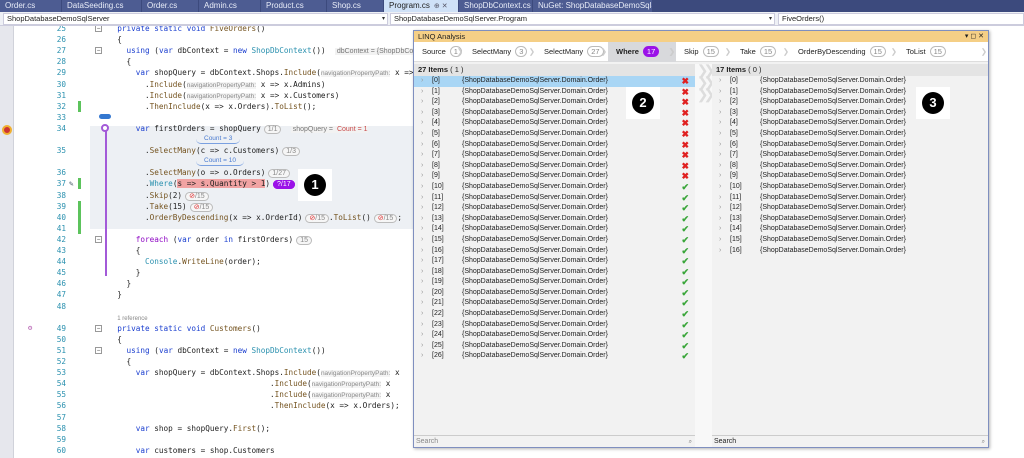  What do you see at coordinates (439, 52) in the screenshot?
I see `stage-source: Source 1 ❯` at bounding box center [439, 52].